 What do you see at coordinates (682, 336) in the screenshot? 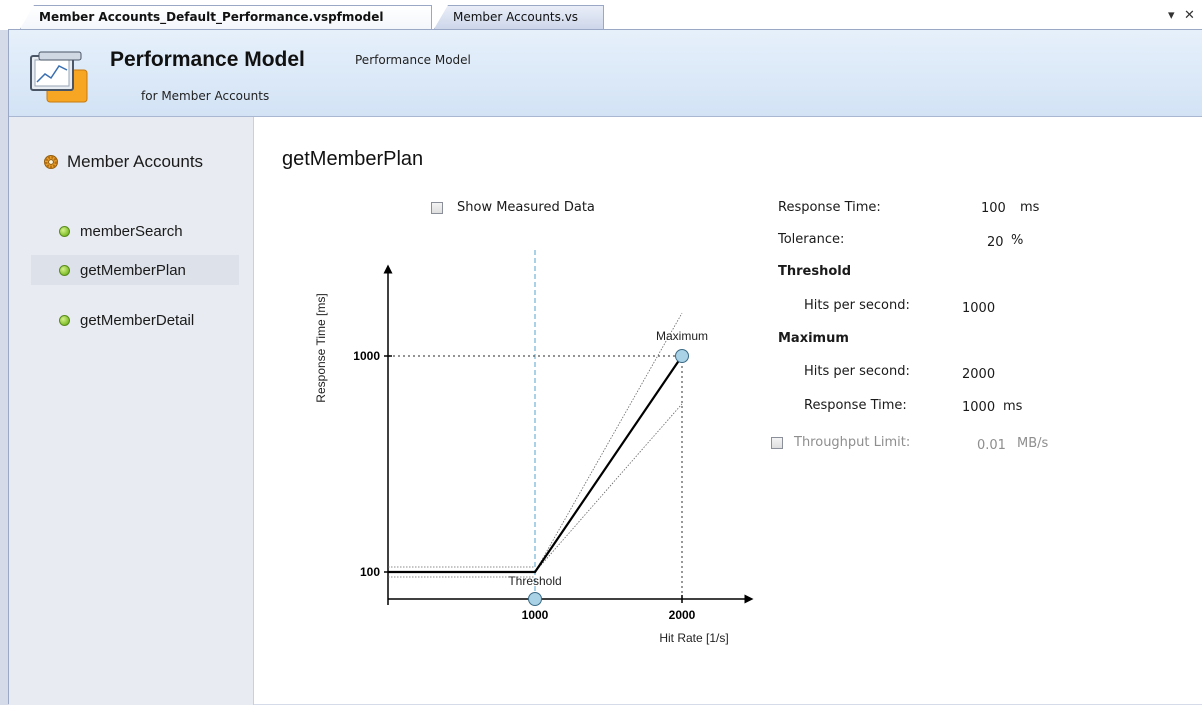
I see `maximum-annotation: Maximum` at bounding box center [682, 336].